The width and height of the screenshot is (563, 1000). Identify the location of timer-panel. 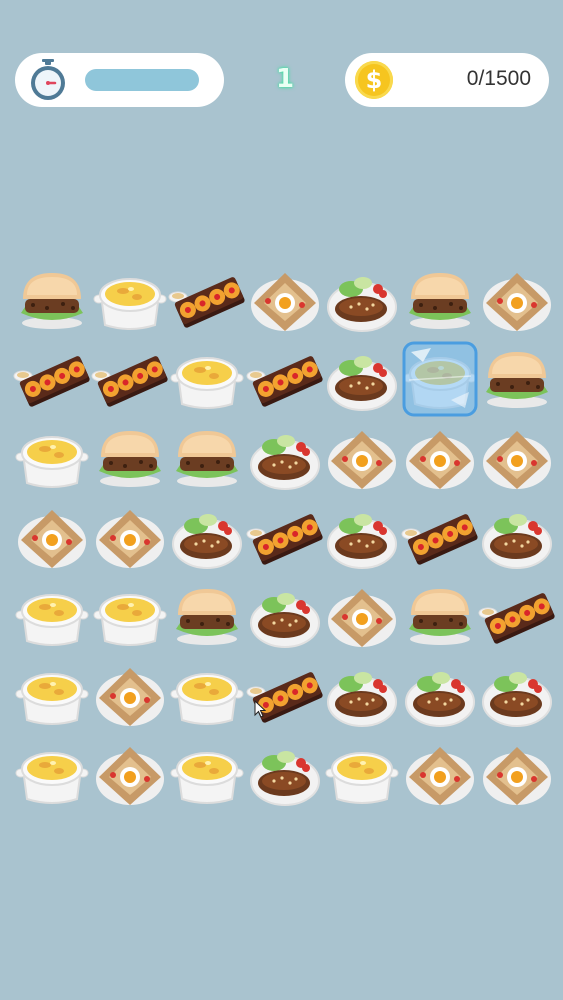
(119, 80).